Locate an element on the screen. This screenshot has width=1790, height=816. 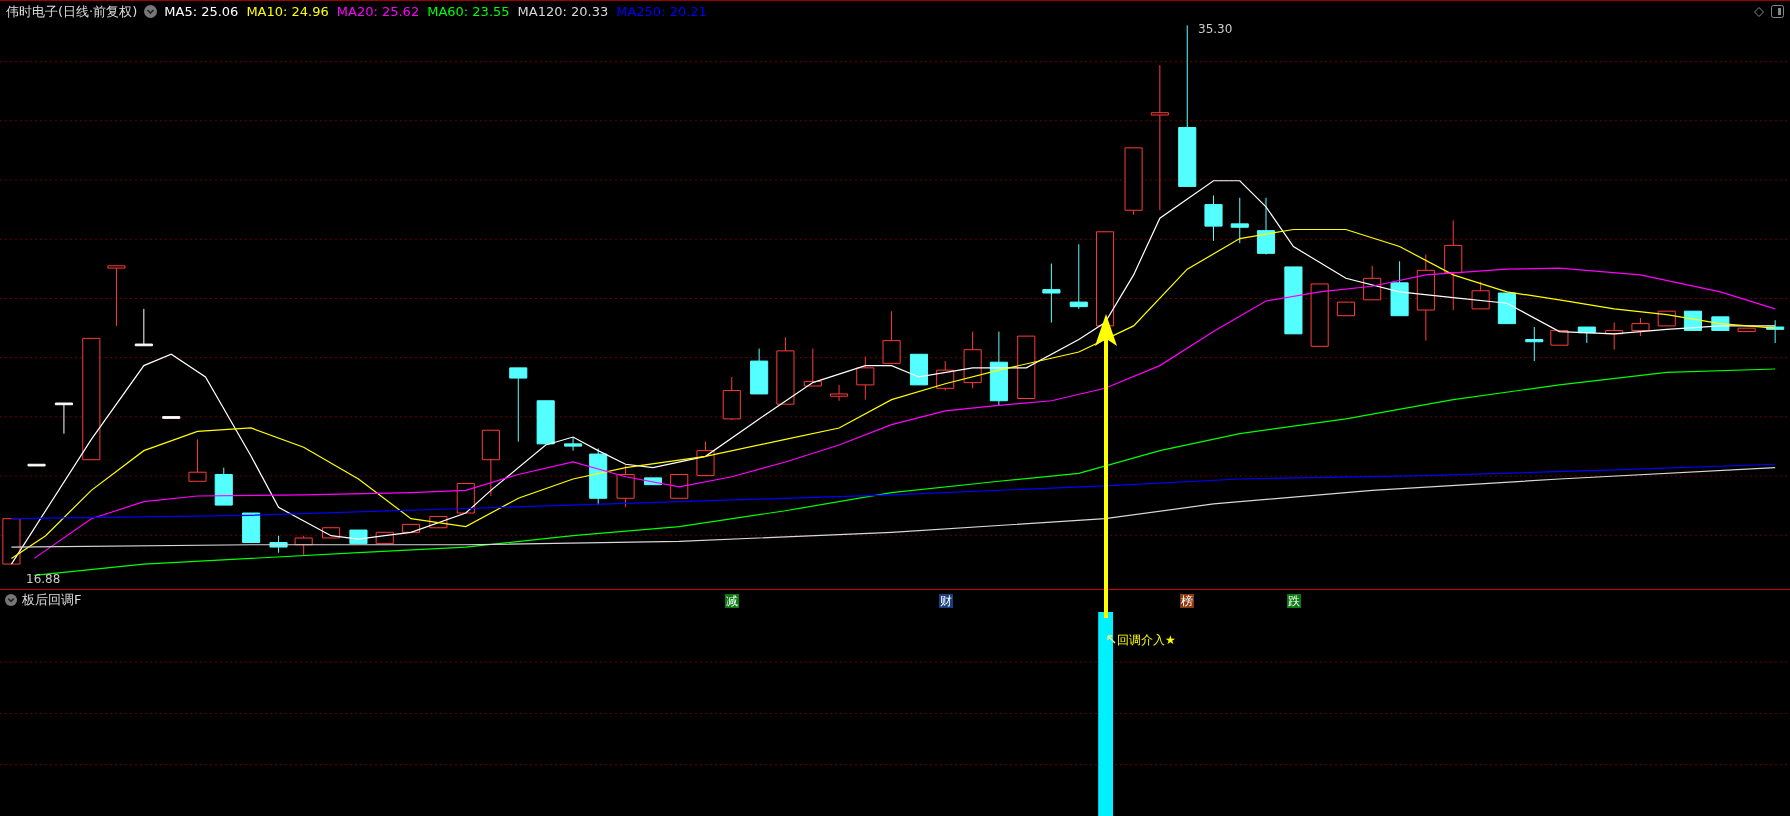
moving-average-value: MA250: 20.21 is located at coordinates (661, 11).